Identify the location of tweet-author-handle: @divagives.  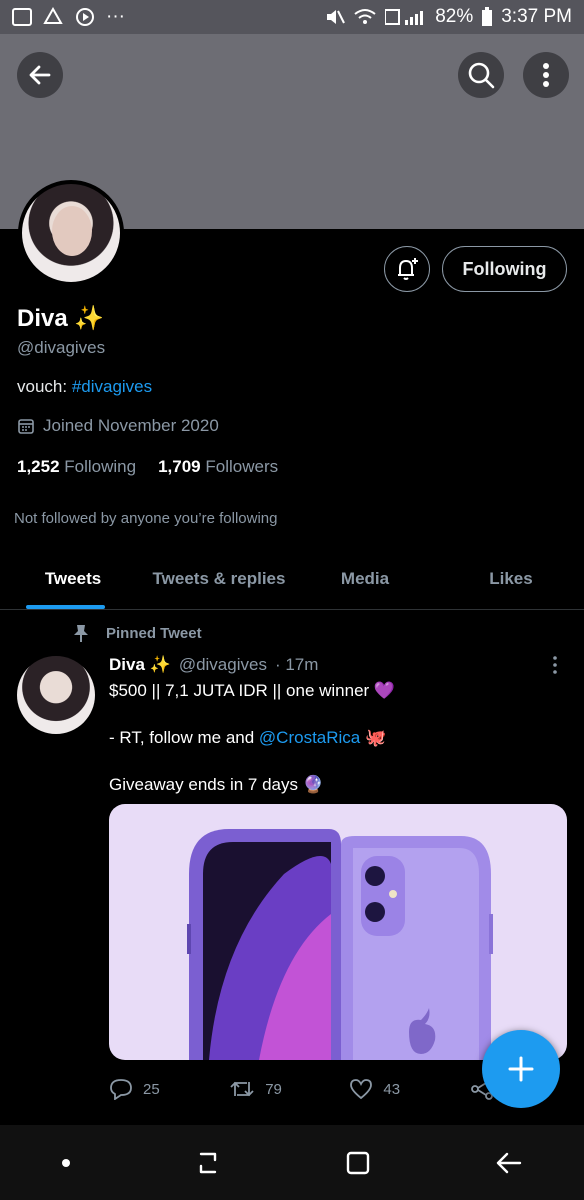
(223, 665).